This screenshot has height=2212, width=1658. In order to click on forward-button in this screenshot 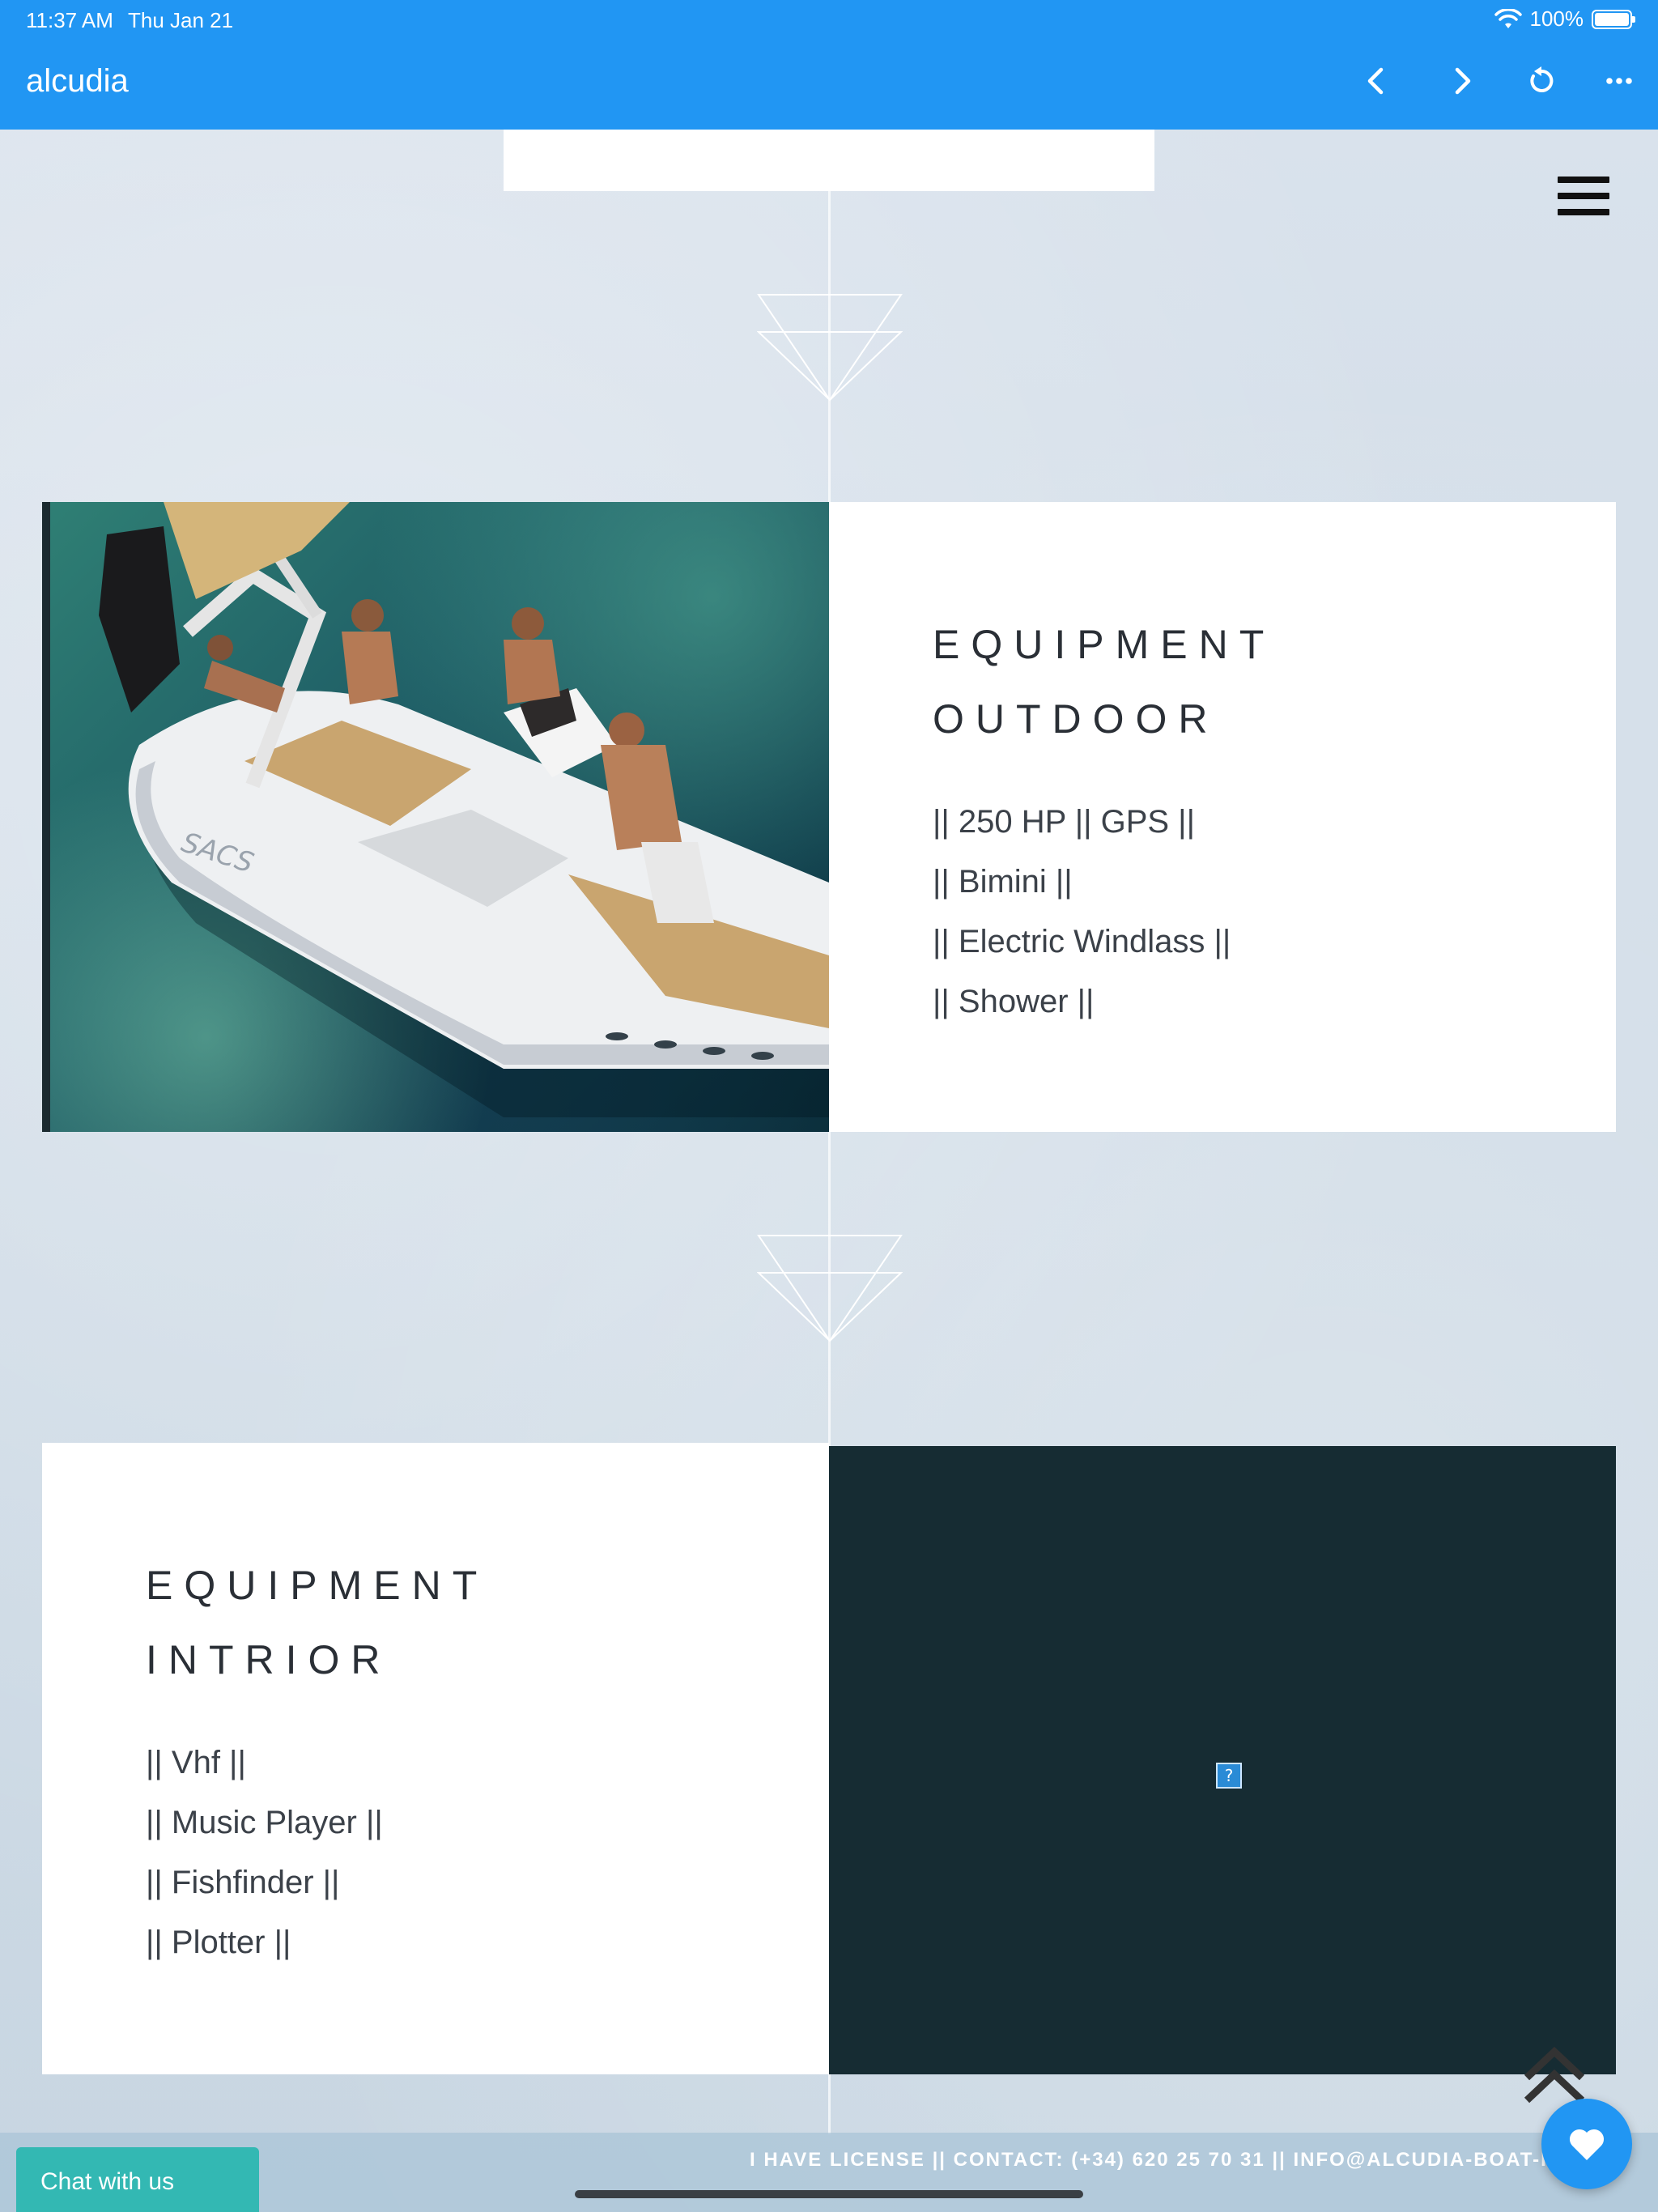, I will do `click(1462, 81)`.